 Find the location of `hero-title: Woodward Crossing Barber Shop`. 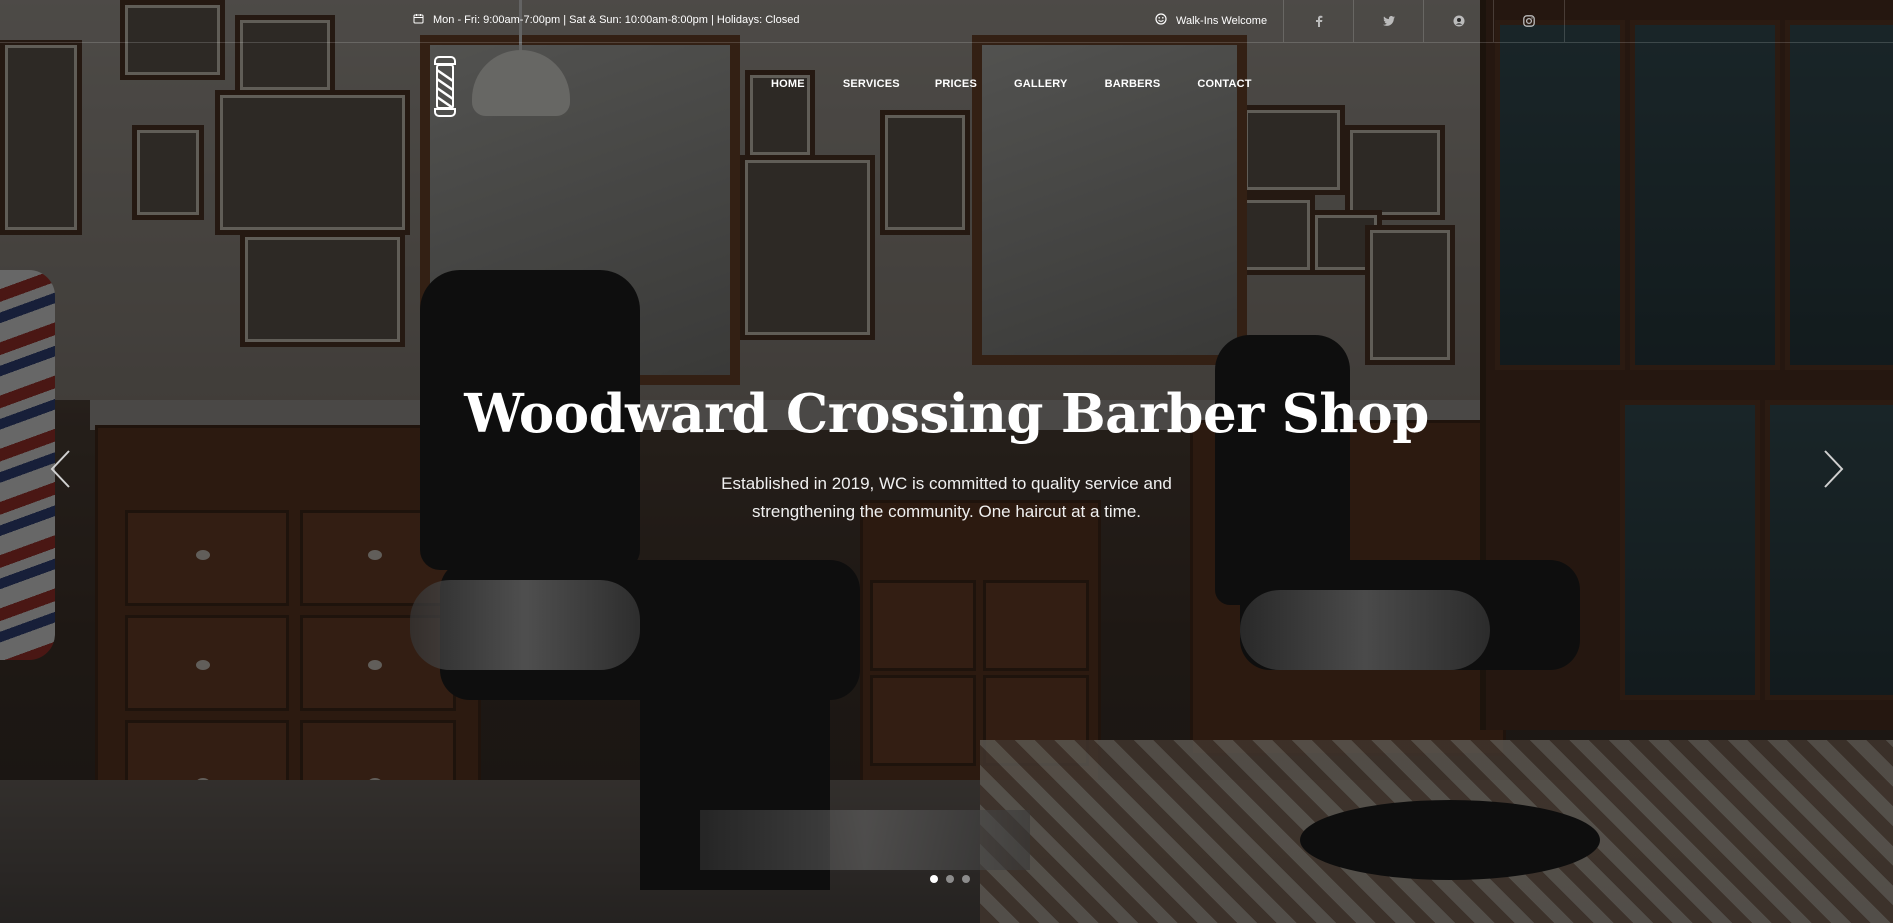

hero-title: Woodward Crossing Barber Shop is located at coordinates (946, 414).